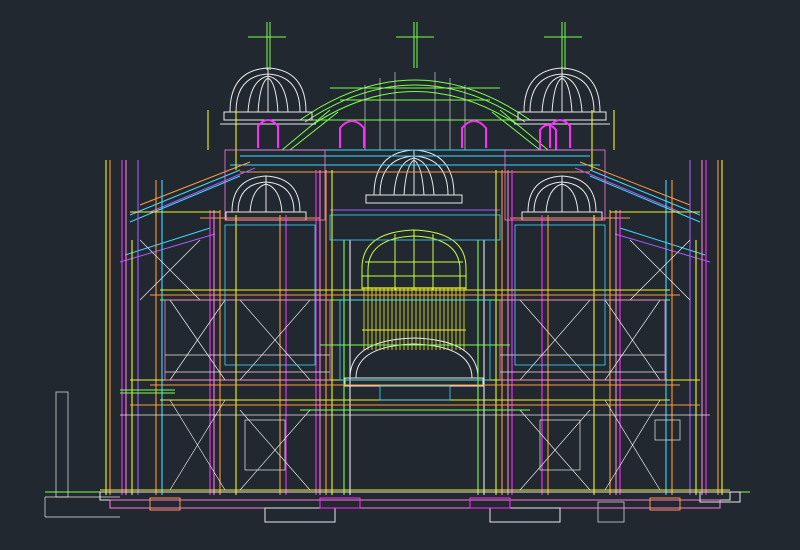 The width and height of the screenshot is (800, 550). What do you see at coordinates (414, 318) in the screenshot?
I see `iconostasis-screen` at bounding box center [414, 318].